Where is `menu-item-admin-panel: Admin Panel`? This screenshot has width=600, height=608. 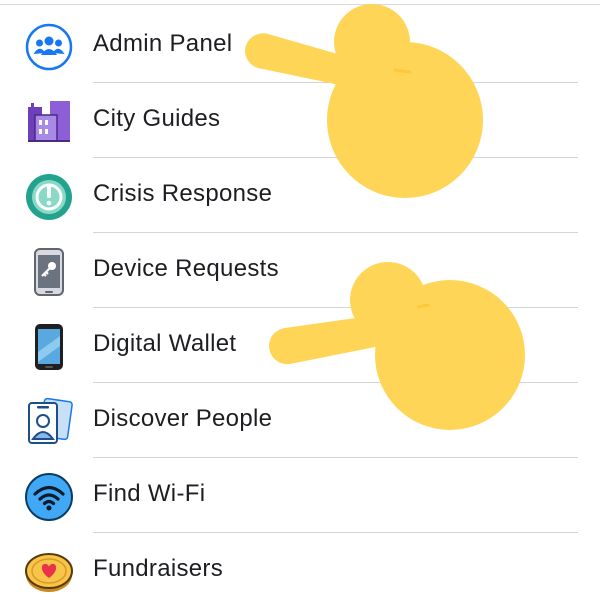
menu-item-admin-panel: Admin Panel is located at coordinates (300, 45).